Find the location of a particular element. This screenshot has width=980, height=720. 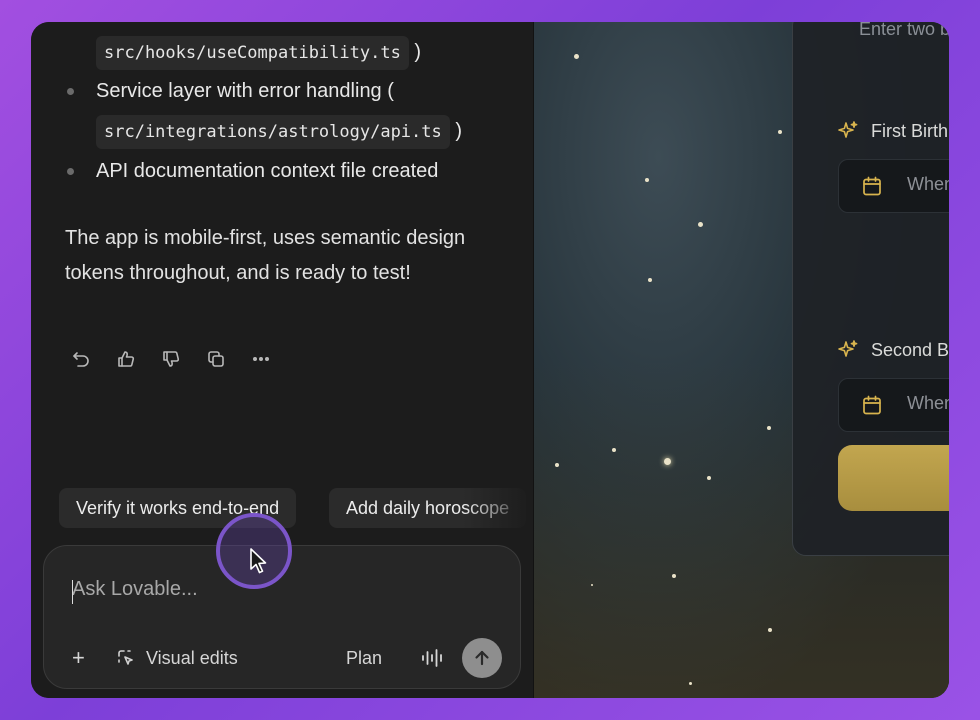

list-item: src/hooks/useCompatibility.ts ) is located at coordinates (258, 53).